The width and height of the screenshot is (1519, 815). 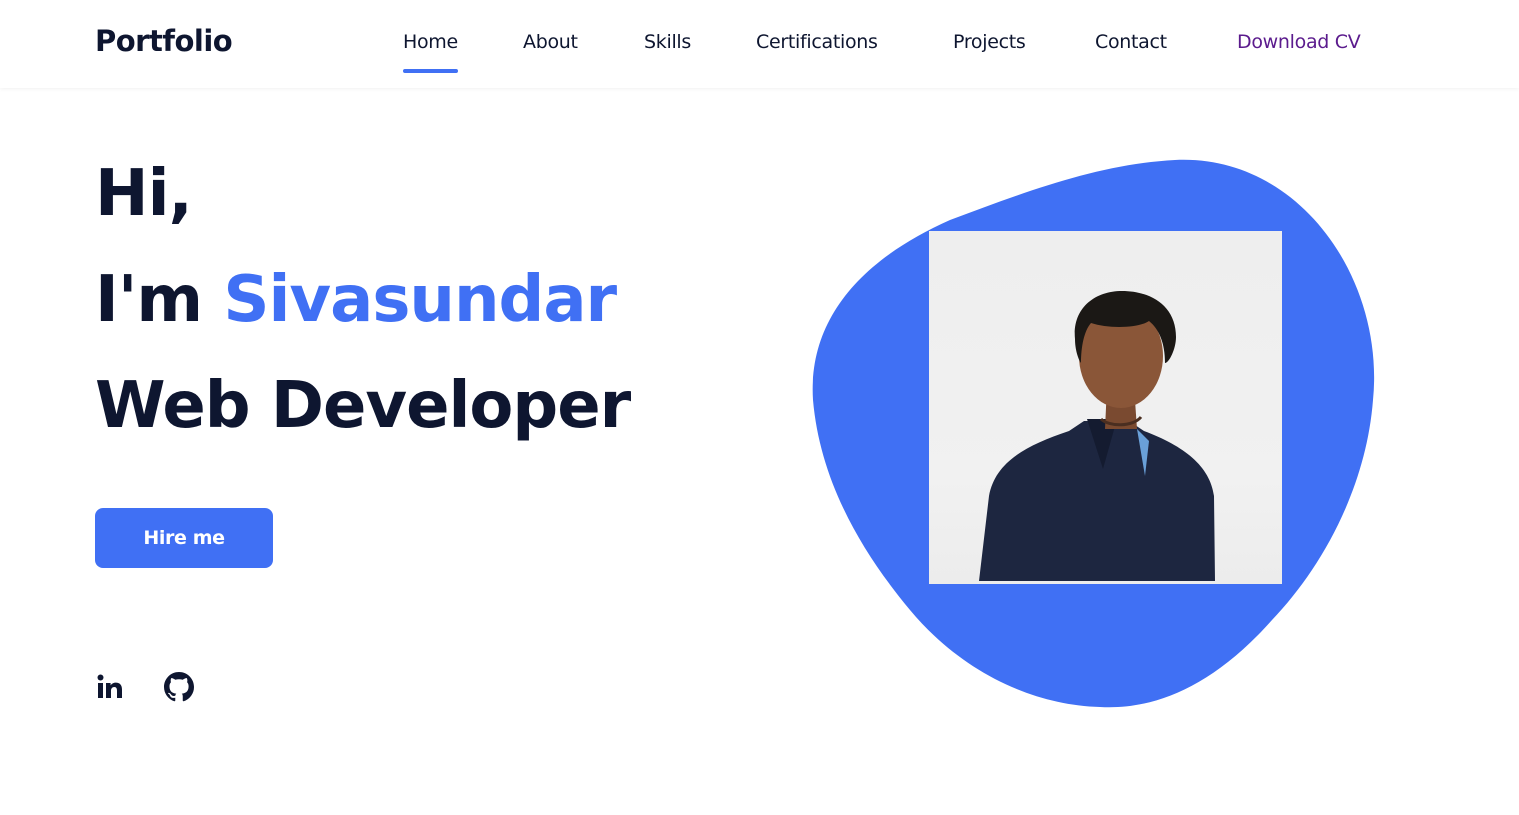 I want to click on hero-intro-prefix: I'm, so click(x=149, y=300).